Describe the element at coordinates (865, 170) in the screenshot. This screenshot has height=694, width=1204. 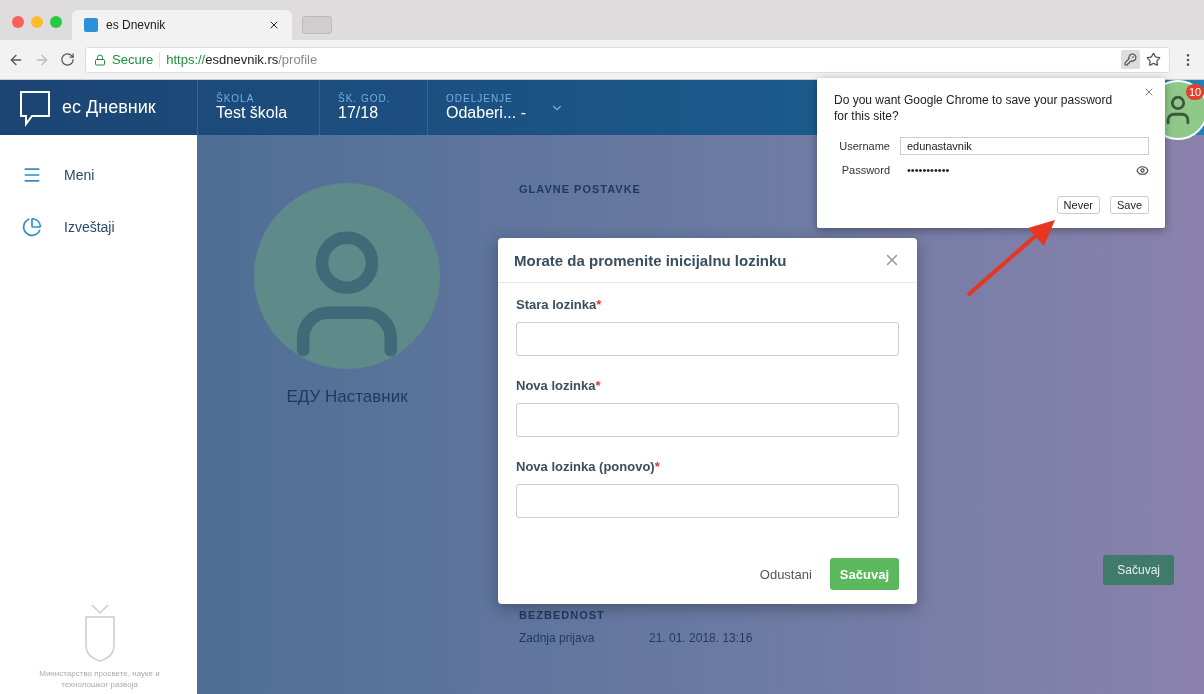
I see `field-label: Password` at that location.